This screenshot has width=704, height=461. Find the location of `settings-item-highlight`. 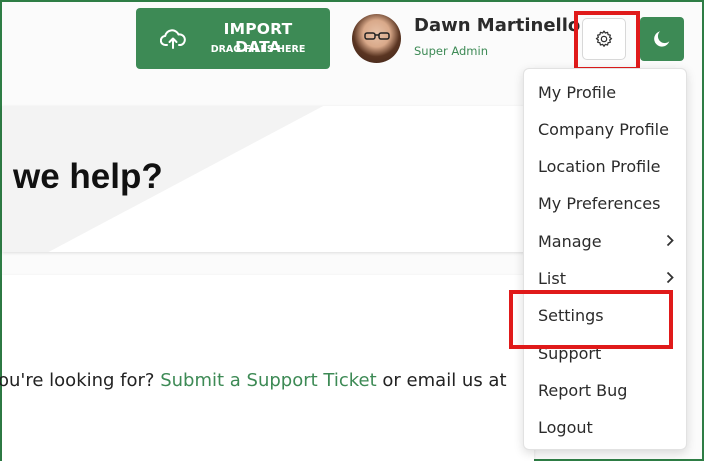

settings-item-highlight is located at coordinates (591, 319).